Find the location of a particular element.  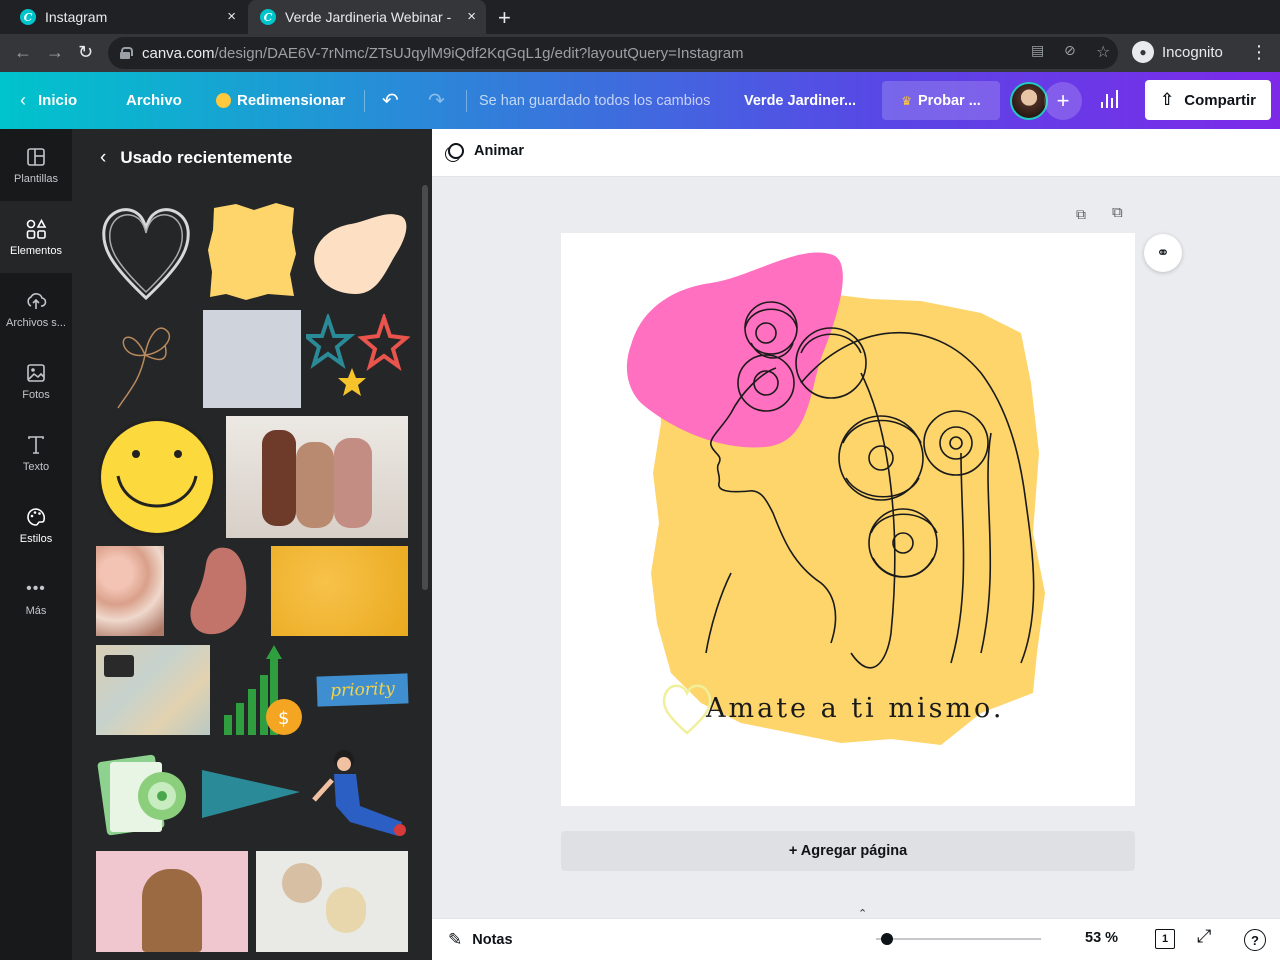

world-map-photo is located at coordinates (153, 690).